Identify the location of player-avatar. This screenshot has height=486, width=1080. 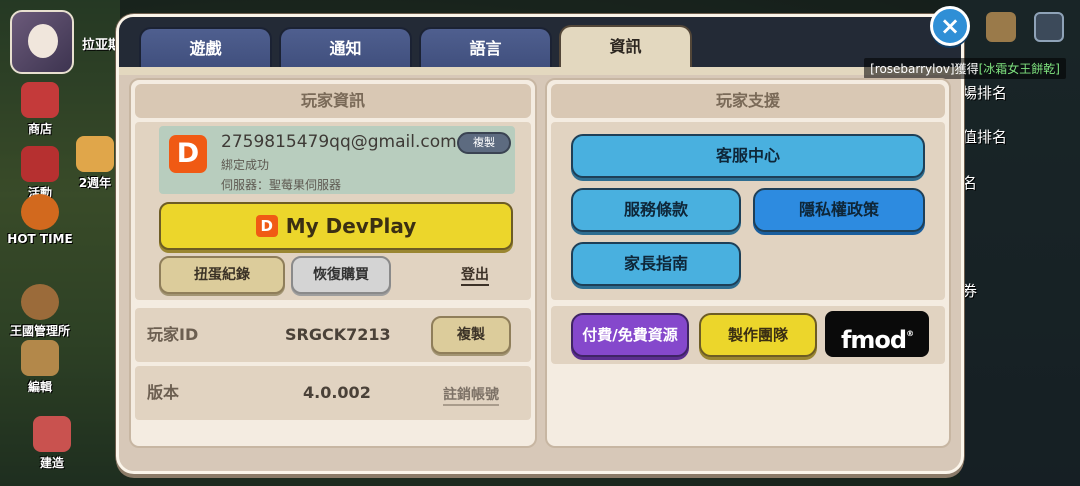
(42, 42).